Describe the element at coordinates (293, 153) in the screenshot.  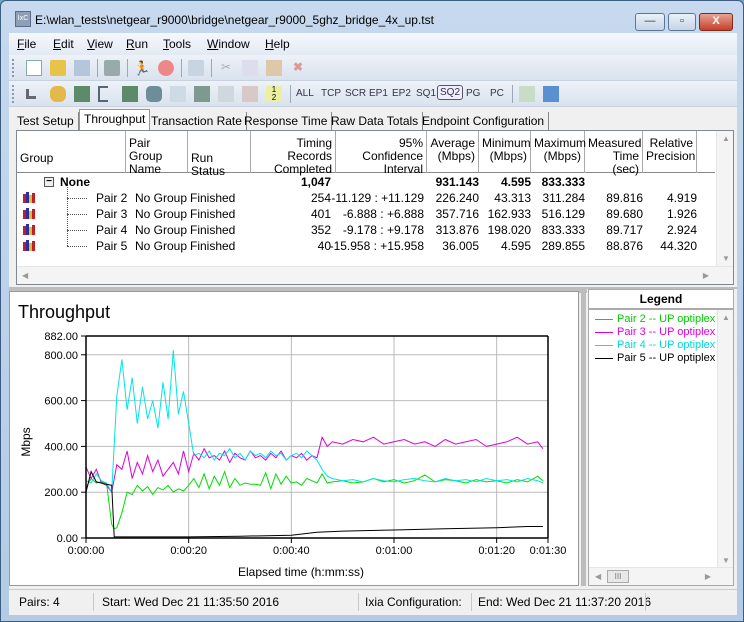
I see `col-timing-records: Timing Records Completed` at that location.